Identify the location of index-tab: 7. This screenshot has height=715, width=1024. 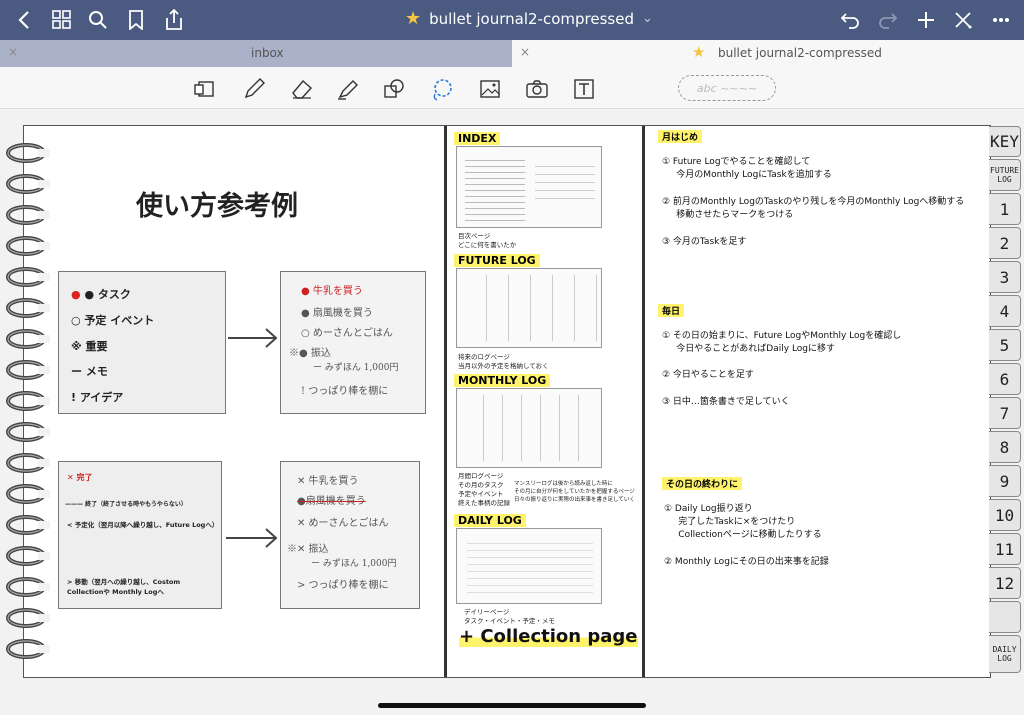
(1005, 413).